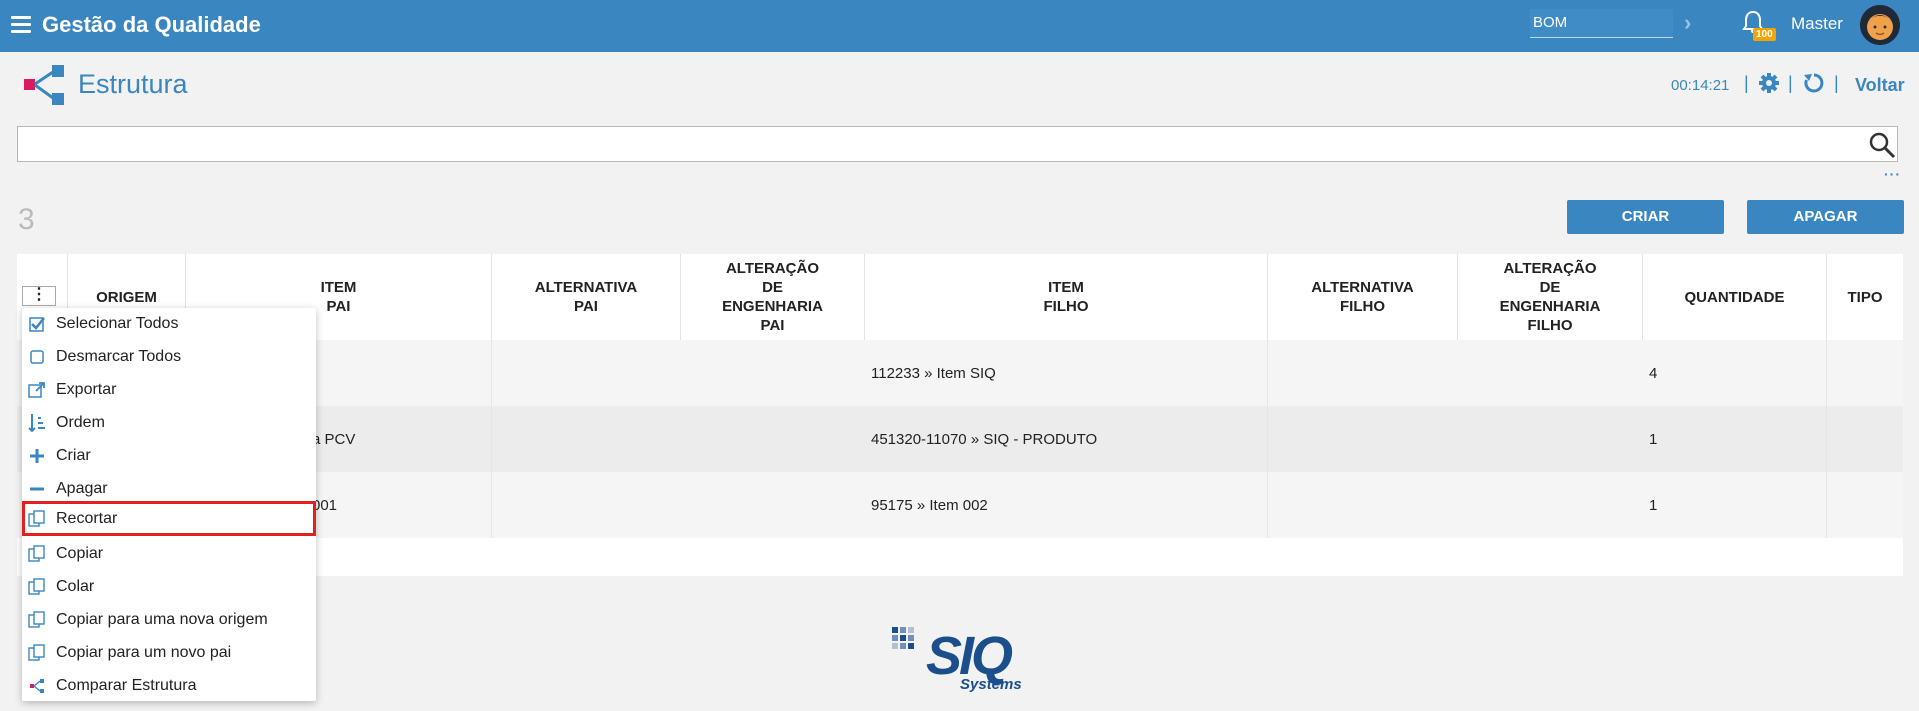 The height and width of the screenshot is (711, 1919). I want to click on menu-item-label: Desmarcar Todos, so click(119, 356).